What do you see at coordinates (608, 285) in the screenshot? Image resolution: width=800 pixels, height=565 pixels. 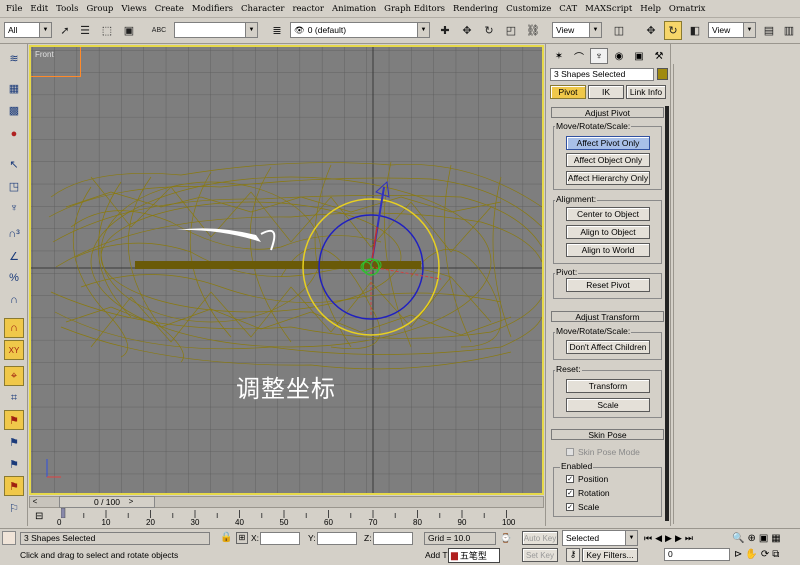 I see `reset-pivot-button: Reset Pivot` at bounding box center [608, 285].